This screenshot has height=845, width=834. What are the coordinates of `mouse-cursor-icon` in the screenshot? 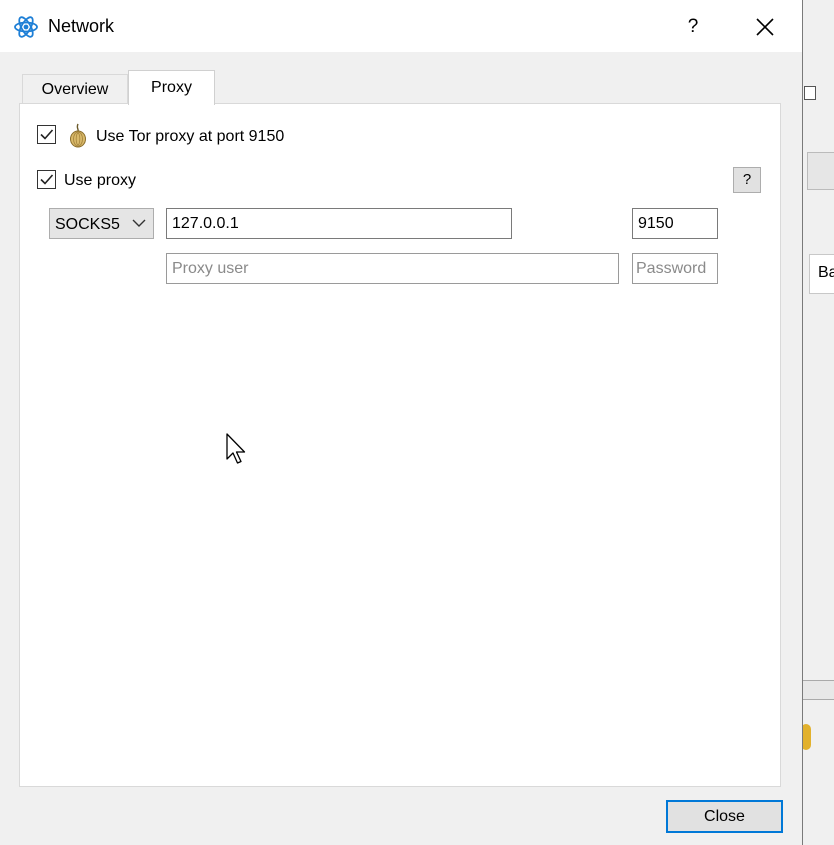 It's located at (237, 450).